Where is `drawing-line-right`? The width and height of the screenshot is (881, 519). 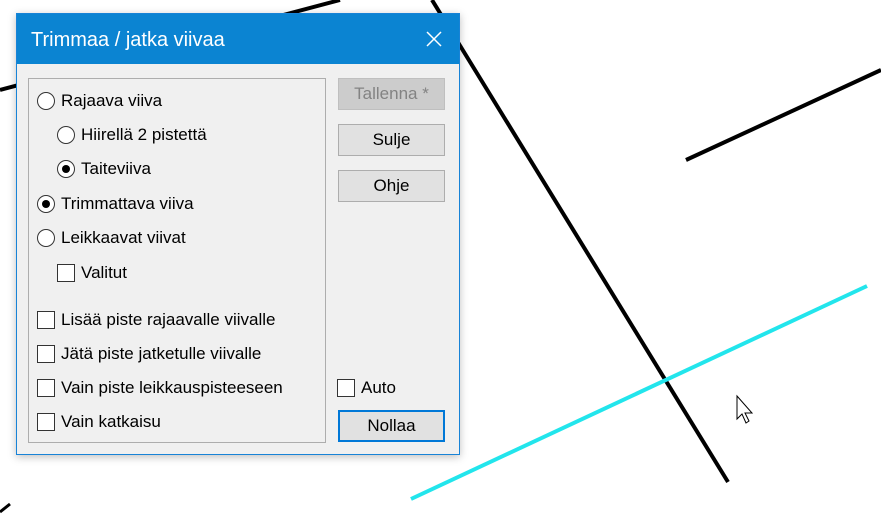 drawing-line-right is located at coordinates (783, 115).